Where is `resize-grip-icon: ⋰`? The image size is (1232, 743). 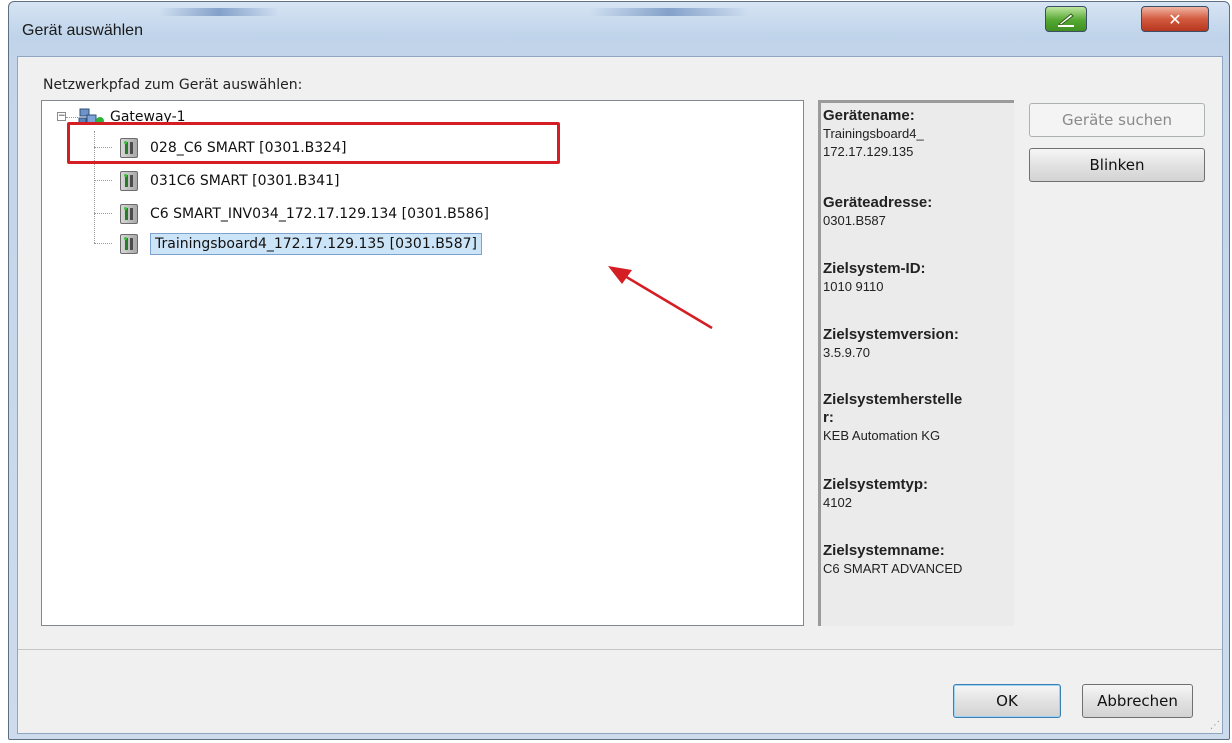 resize-grip-icon: ⋰ is located at coordinates (1215, 725).